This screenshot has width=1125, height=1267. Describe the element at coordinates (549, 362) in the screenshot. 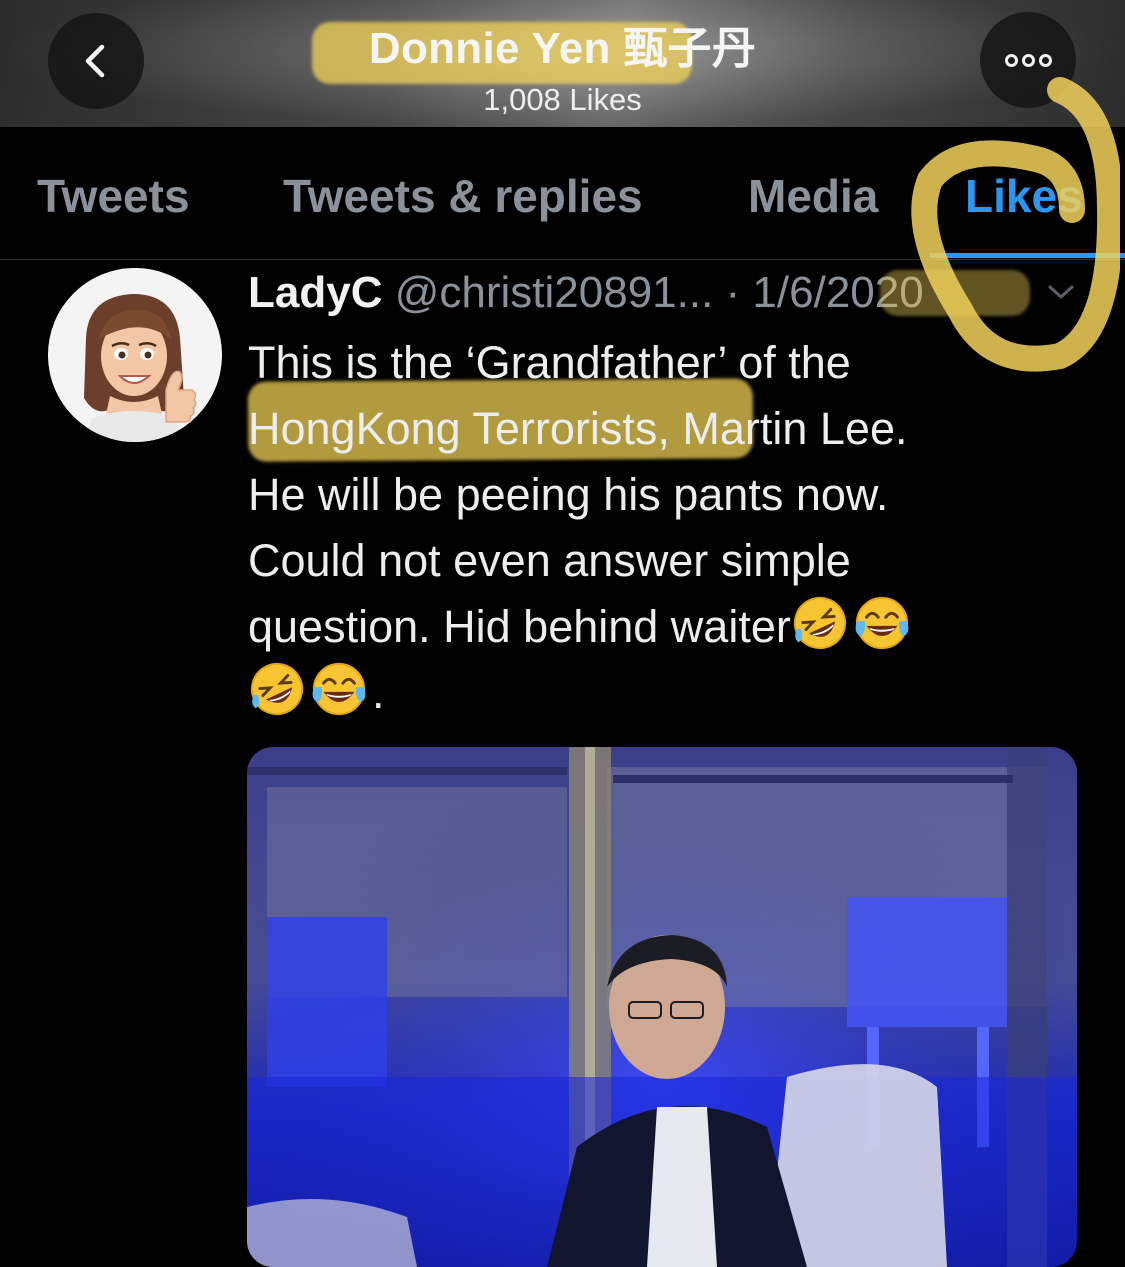

I see `tweet-line: This is the ‘Grandfather’ of the` at that location.